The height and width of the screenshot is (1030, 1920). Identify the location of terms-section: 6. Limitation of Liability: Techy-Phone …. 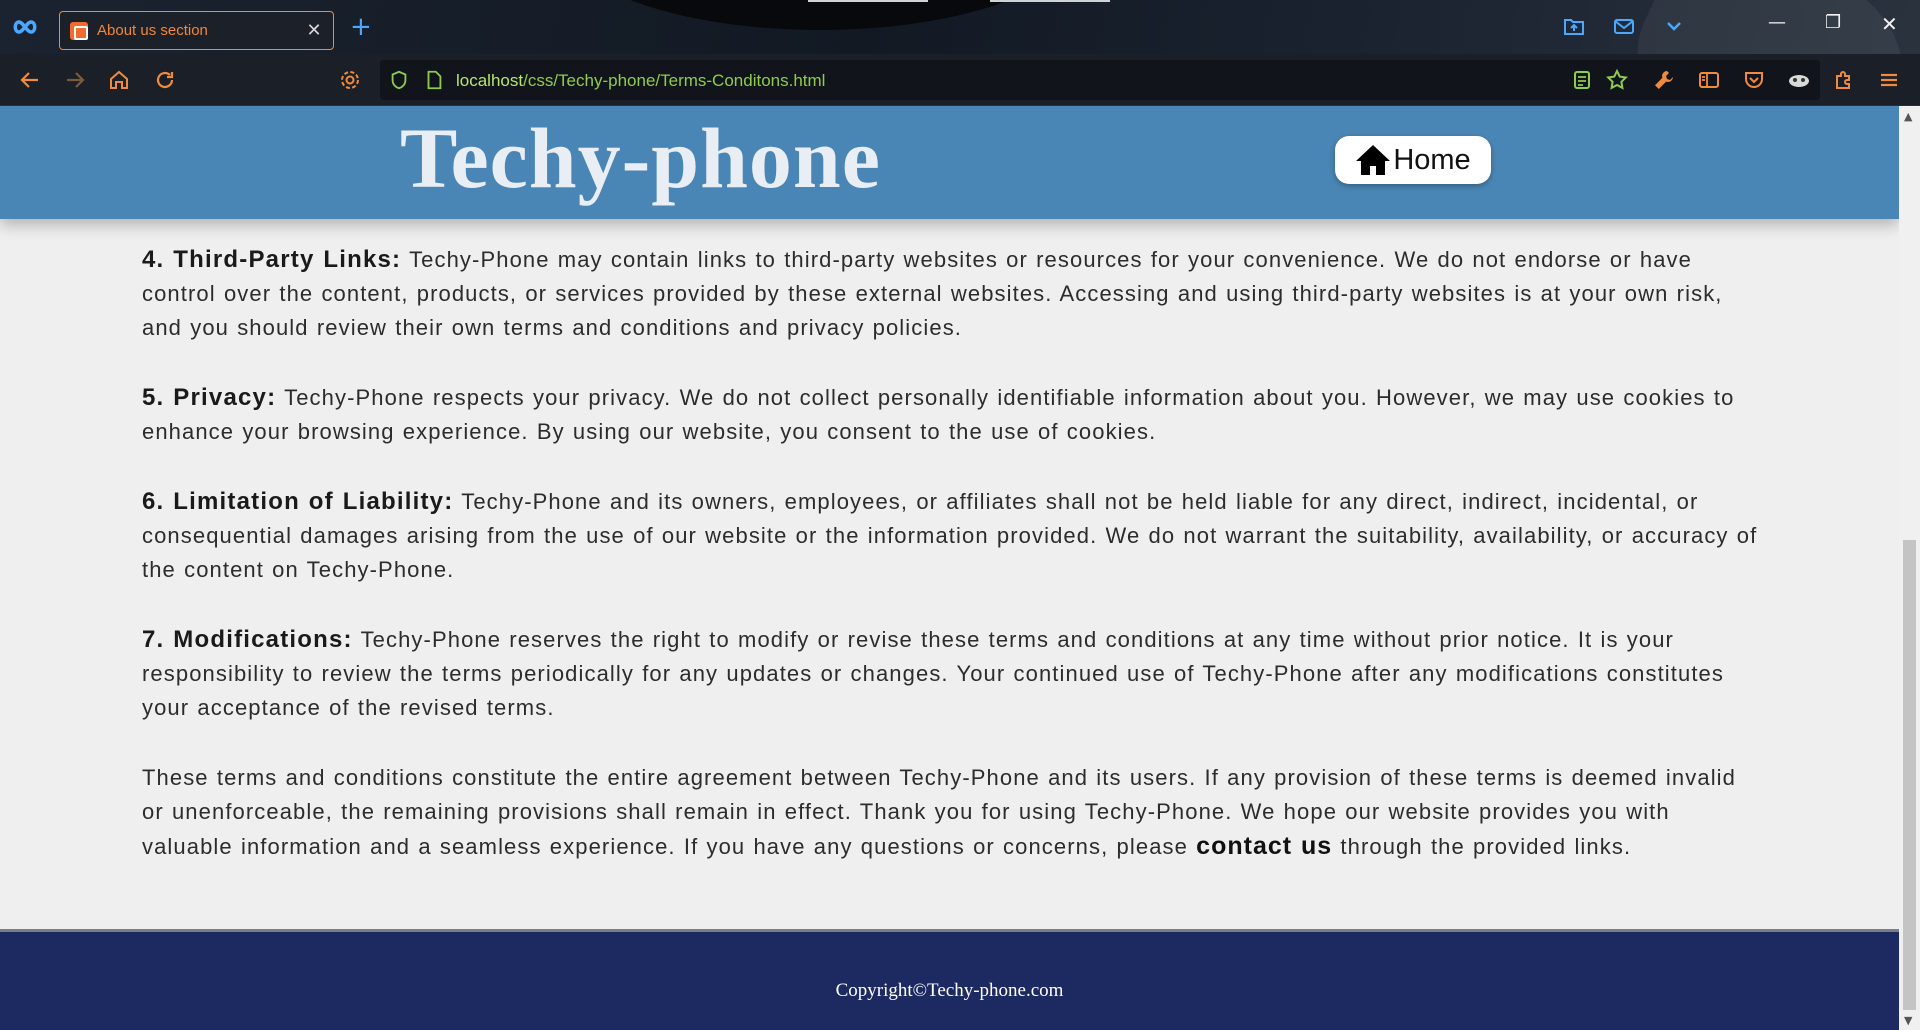
(952, 536).